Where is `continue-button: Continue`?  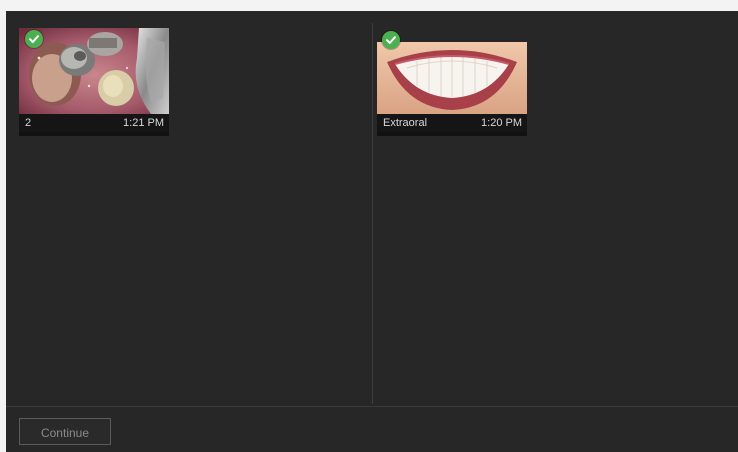 continue-button: Continue is located at coordinates (65, 431).